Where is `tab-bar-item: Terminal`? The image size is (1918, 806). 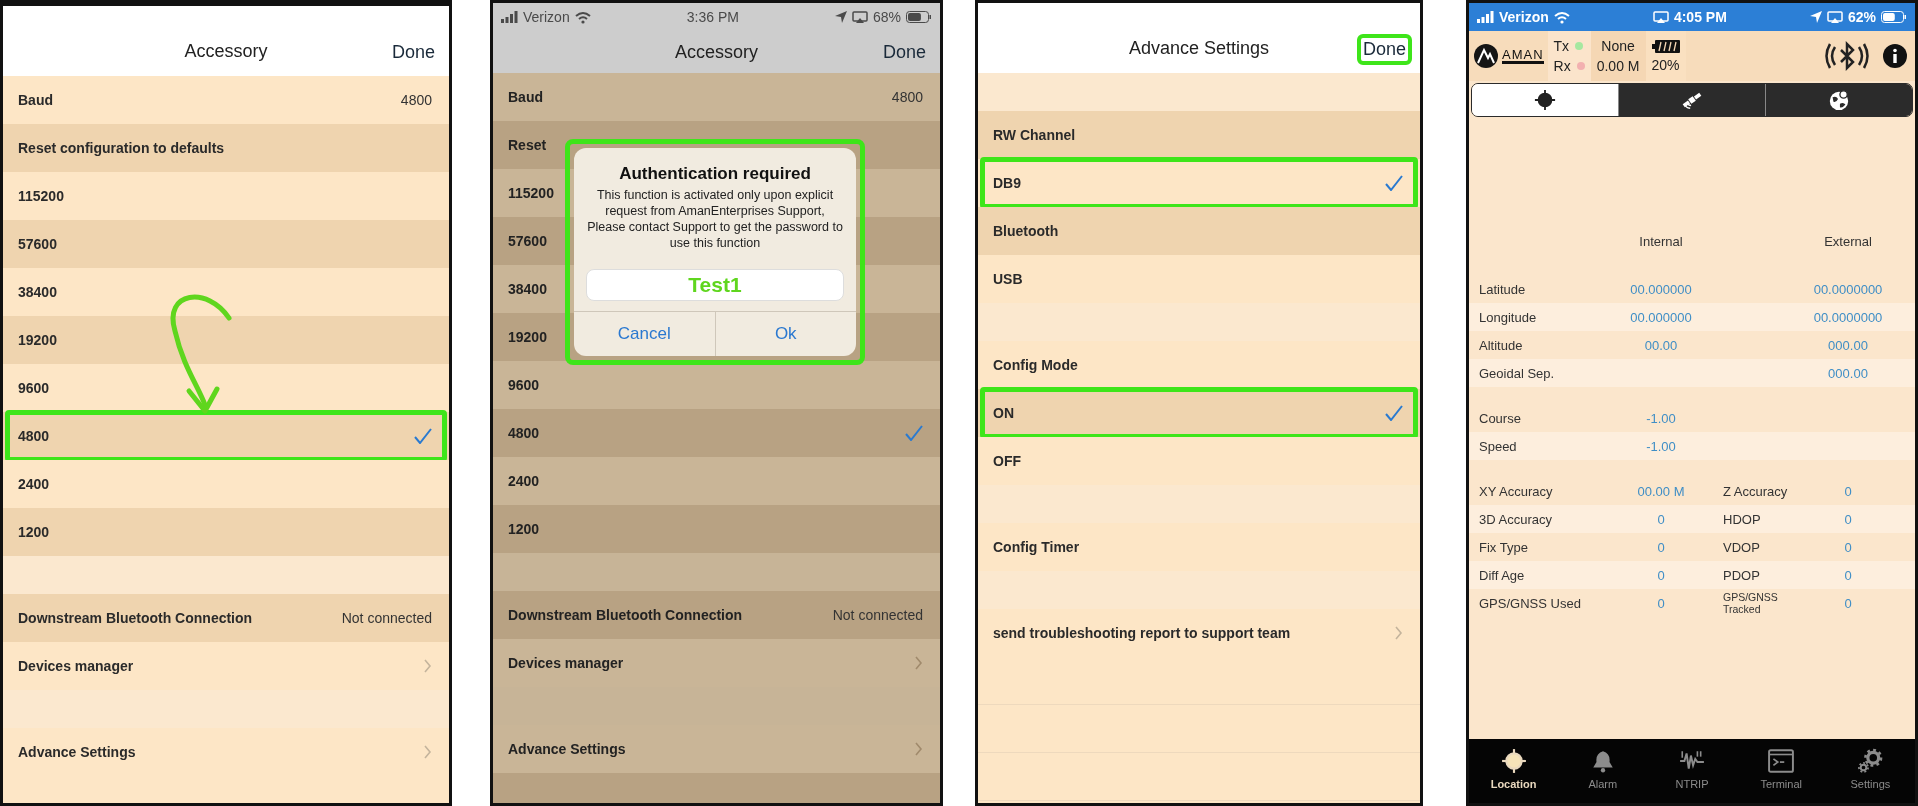 tab-bar-item: Terminal is located at coordinates (1781, 769).